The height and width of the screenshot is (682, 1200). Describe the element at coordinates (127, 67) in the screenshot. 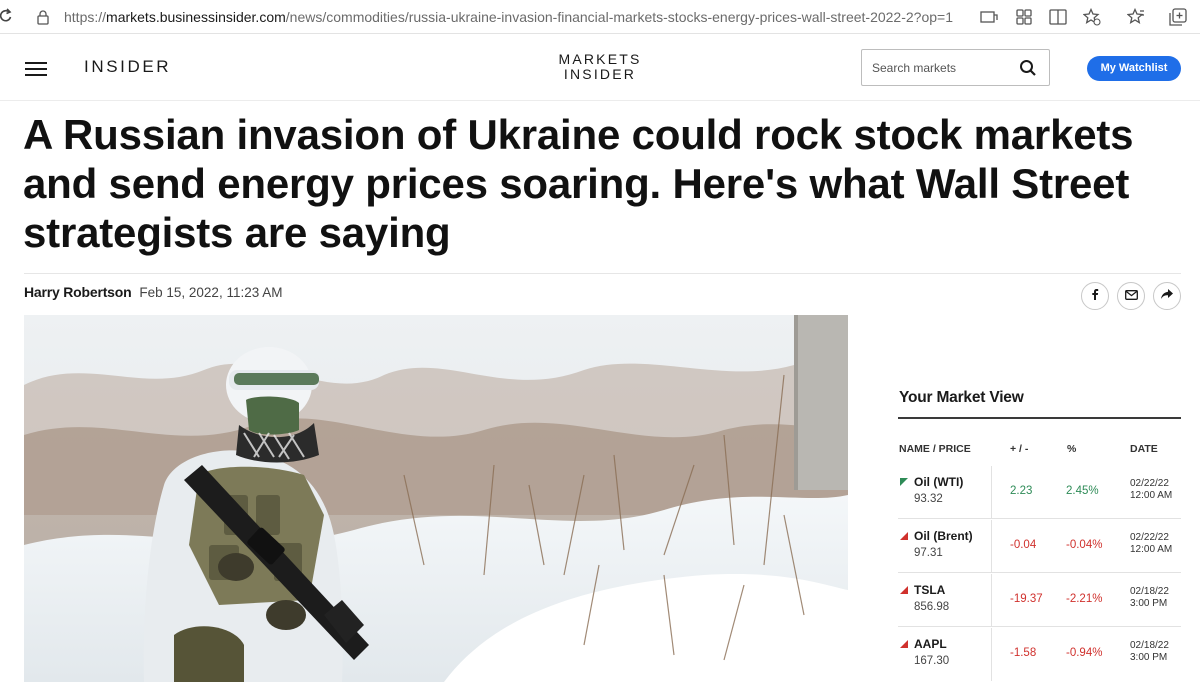

I see `insider-brand: INSIDER` at that location.